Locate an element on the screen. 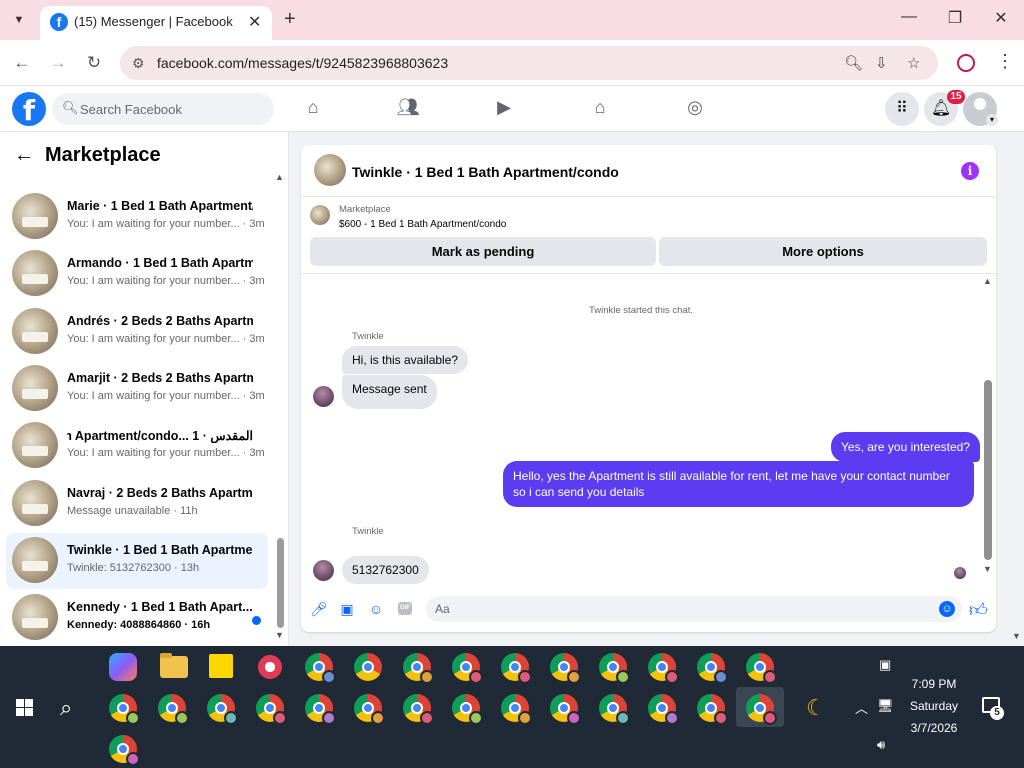  network-icon: 🖥︎ is located at coordinates (885, 706).